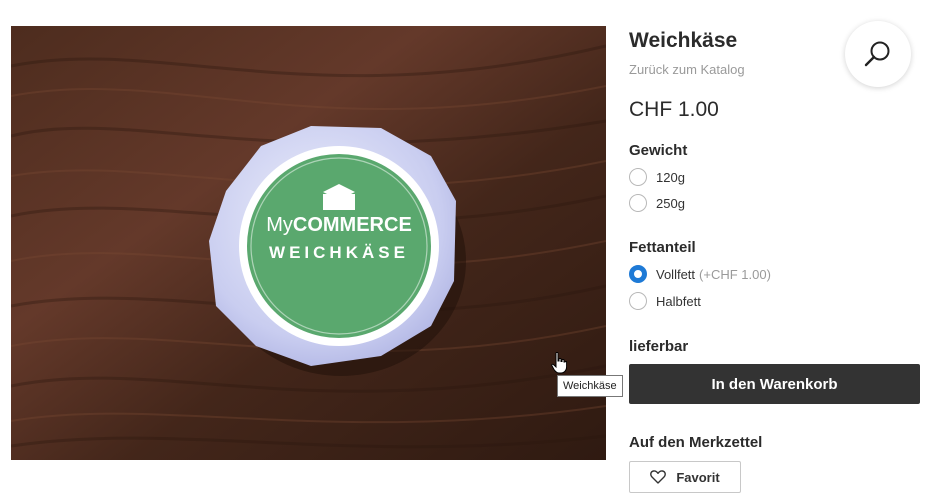  I want to click on favorite-button: Favorit, so click(685, 477).